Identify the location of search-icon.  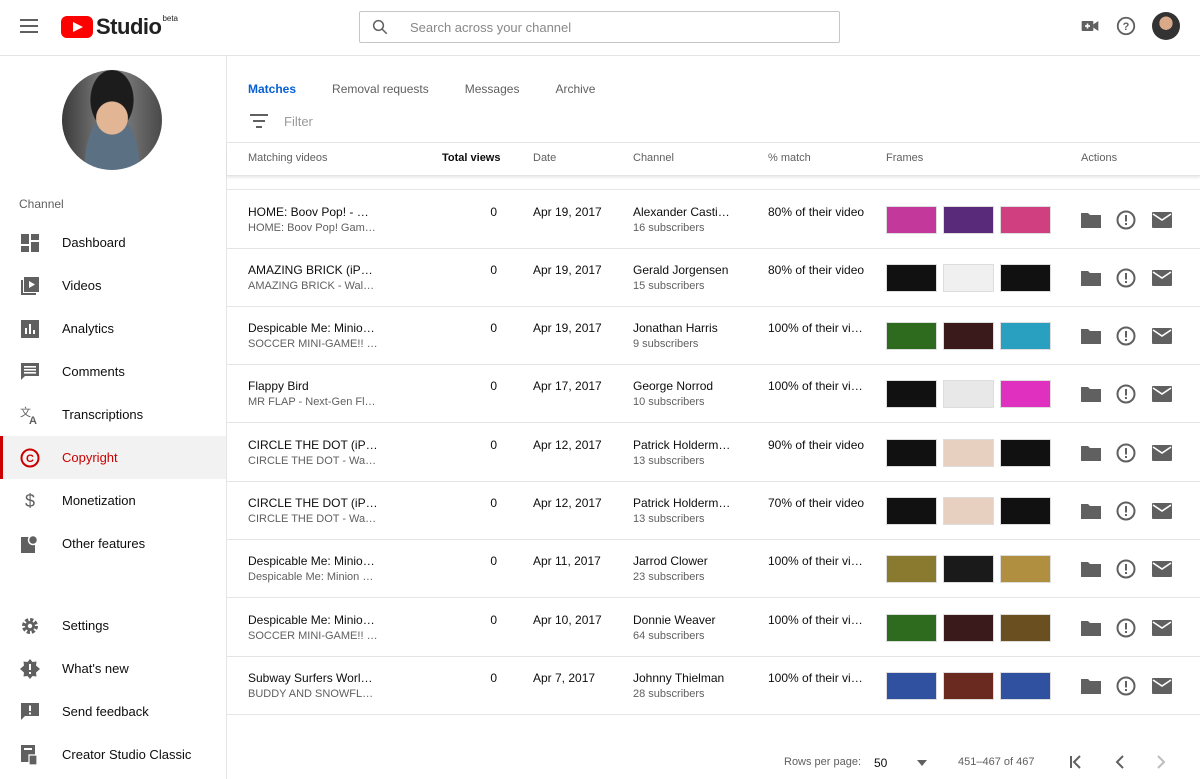
(380, 27).